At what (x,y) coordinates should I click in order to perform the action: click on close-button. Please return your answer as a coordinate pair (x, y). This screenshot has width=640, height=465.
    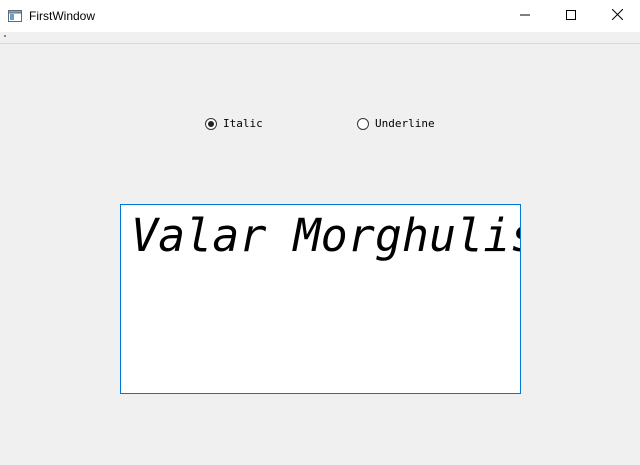
    Looking at the image, I should click on (617, 16).